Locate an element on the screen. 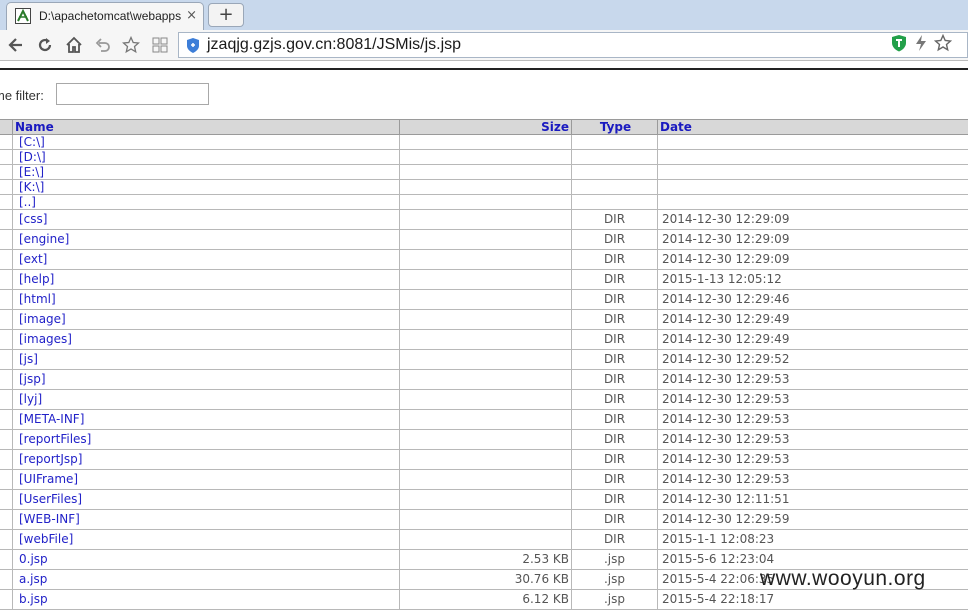 The height and width of the screenshot is (610, 968). type-cell: .jsp is located at coordinates (615, 560).